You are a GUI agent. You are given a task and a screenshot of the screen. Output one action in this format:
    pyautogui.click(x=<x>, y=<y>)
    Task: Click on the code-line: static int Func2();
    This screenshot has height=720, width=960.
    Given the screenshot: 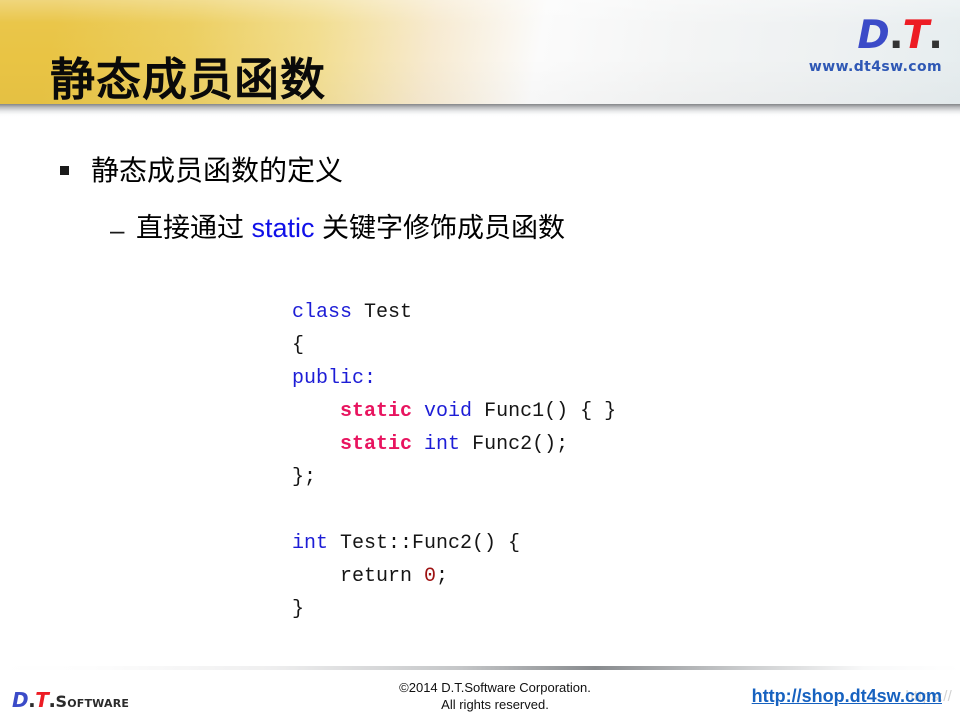 What is the action you would take?
    pyautogui.click(x=454, y=444)
    